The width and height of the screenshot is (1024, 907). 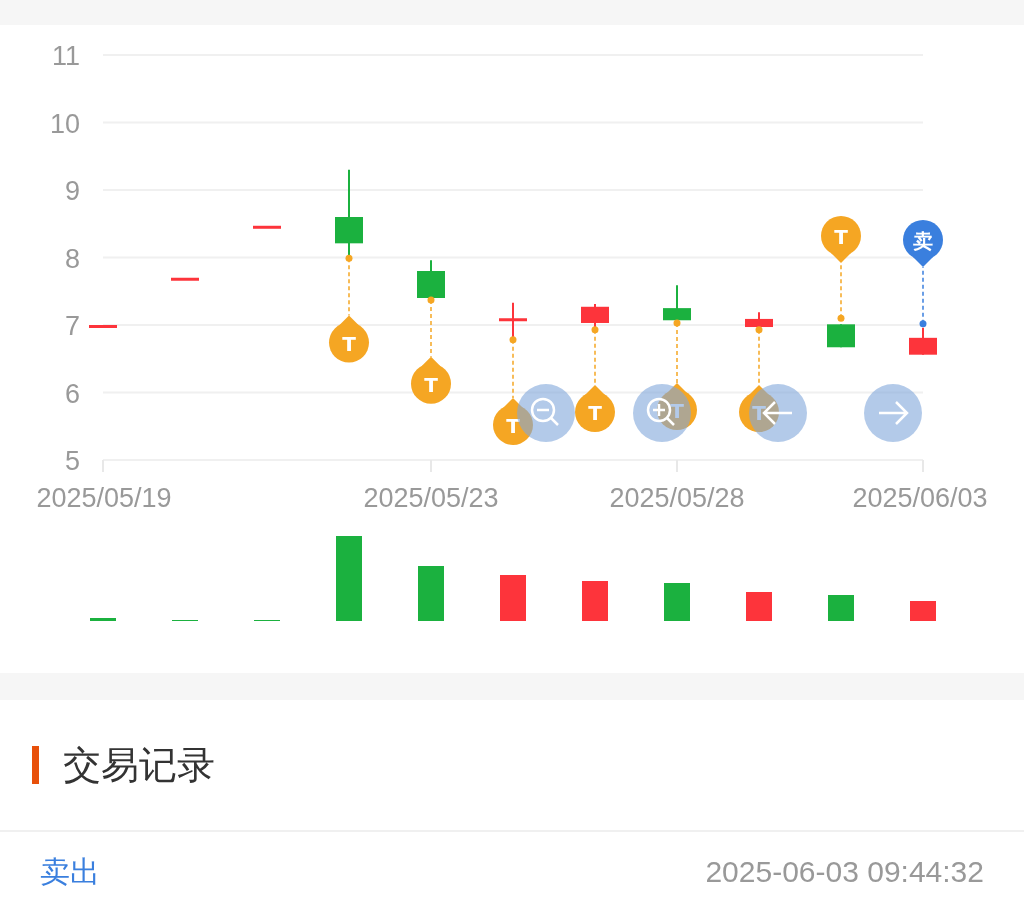 I want to click on trade-time: 2025-06-03 09:44:32, so click(x=844, y=872).